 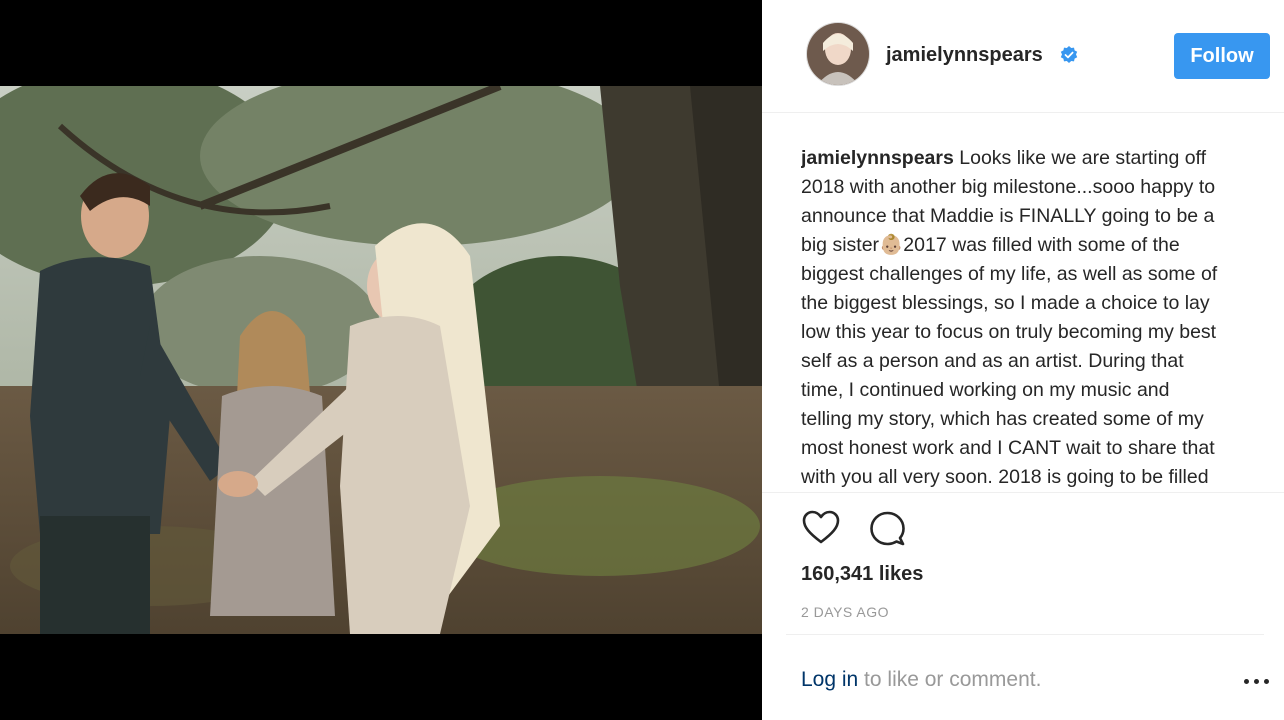 What do you see at coordinates (1222, 56) in the screenshot?
I see `follow-button: Follow` at bounding box center [1222, 56].